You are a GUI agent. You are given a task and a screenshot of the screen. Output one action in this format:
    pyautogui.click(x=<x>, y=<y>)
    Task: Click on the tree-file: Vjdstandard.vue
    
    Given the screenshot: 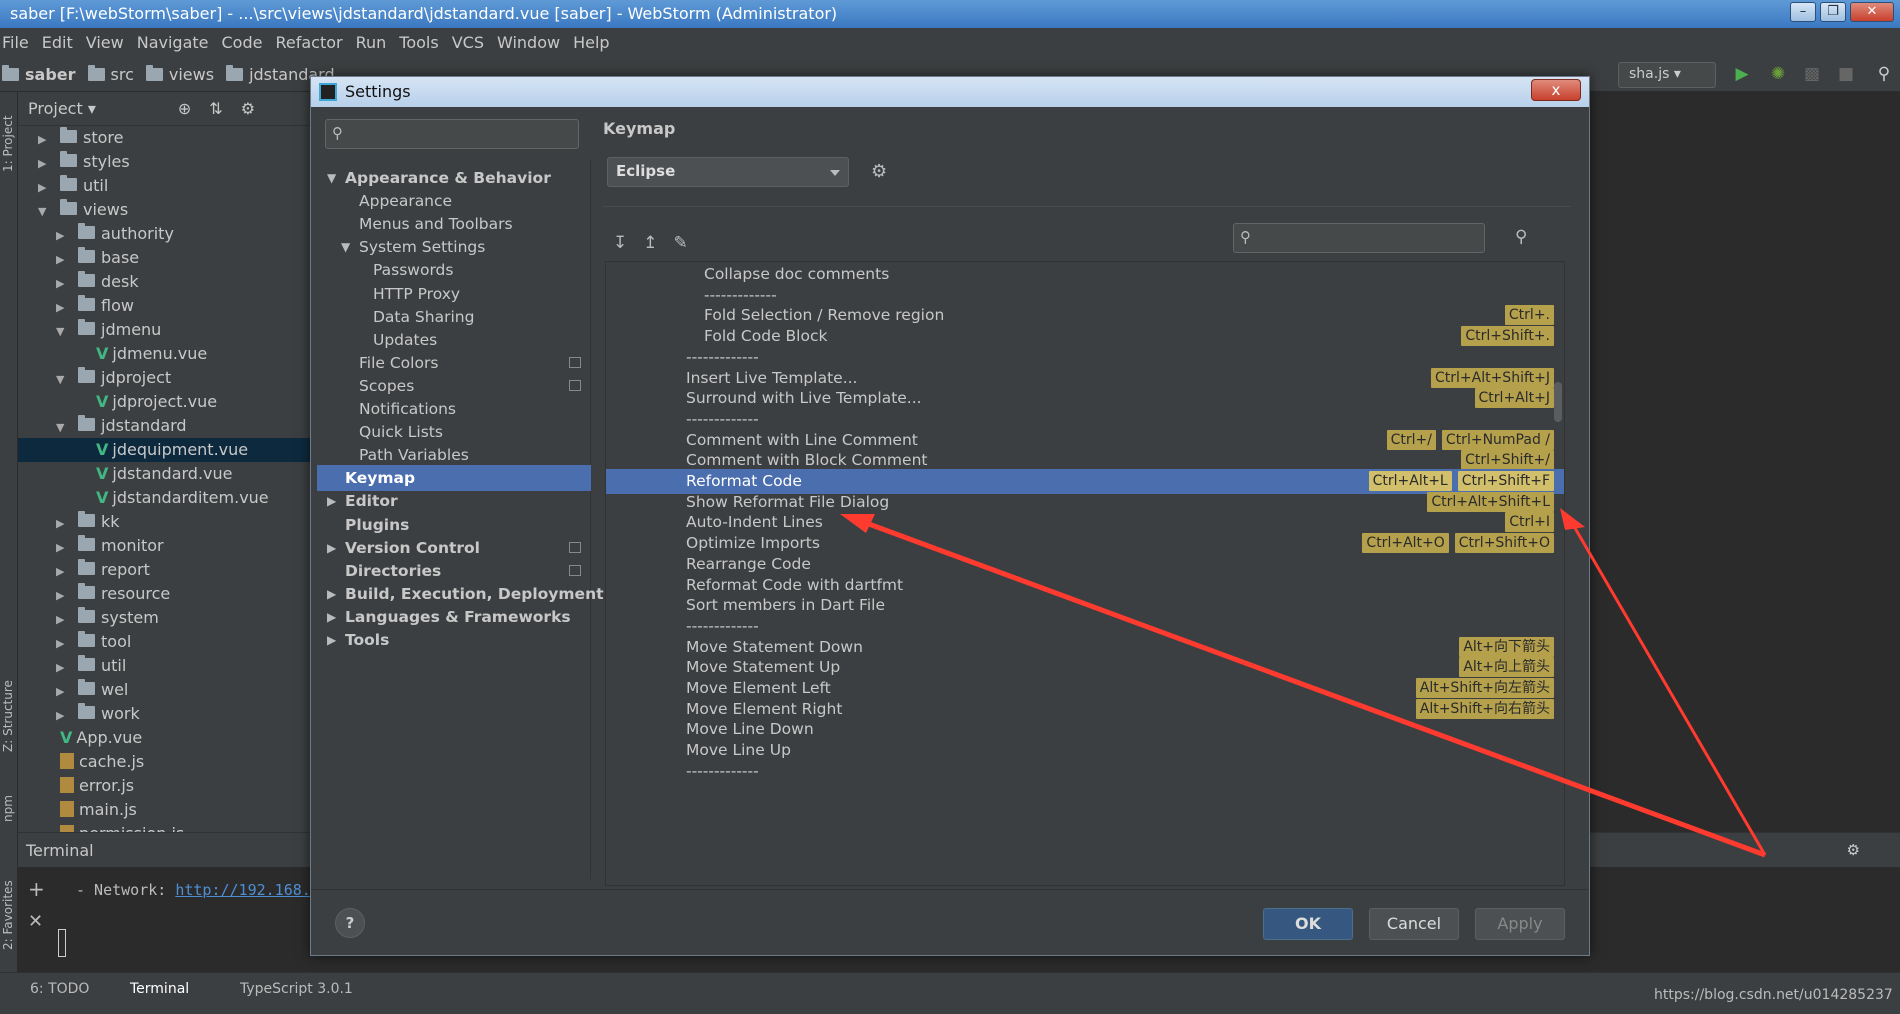 What is the action you would take?
    pyautogui.click(x=165, y=474)
    